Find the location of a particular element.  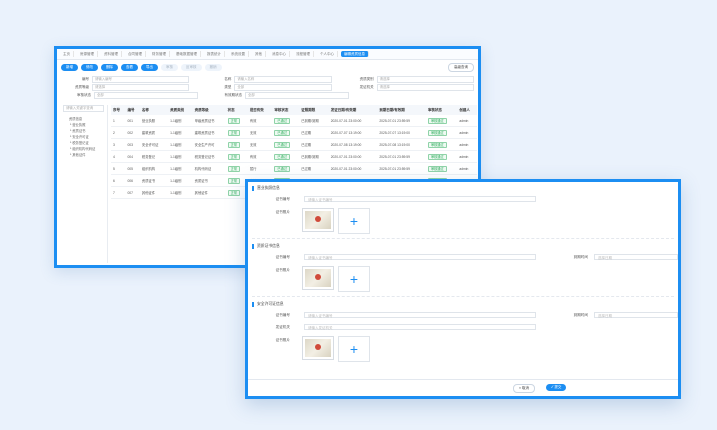

field-label: 到期时间 is located at coordinates (580, 315).